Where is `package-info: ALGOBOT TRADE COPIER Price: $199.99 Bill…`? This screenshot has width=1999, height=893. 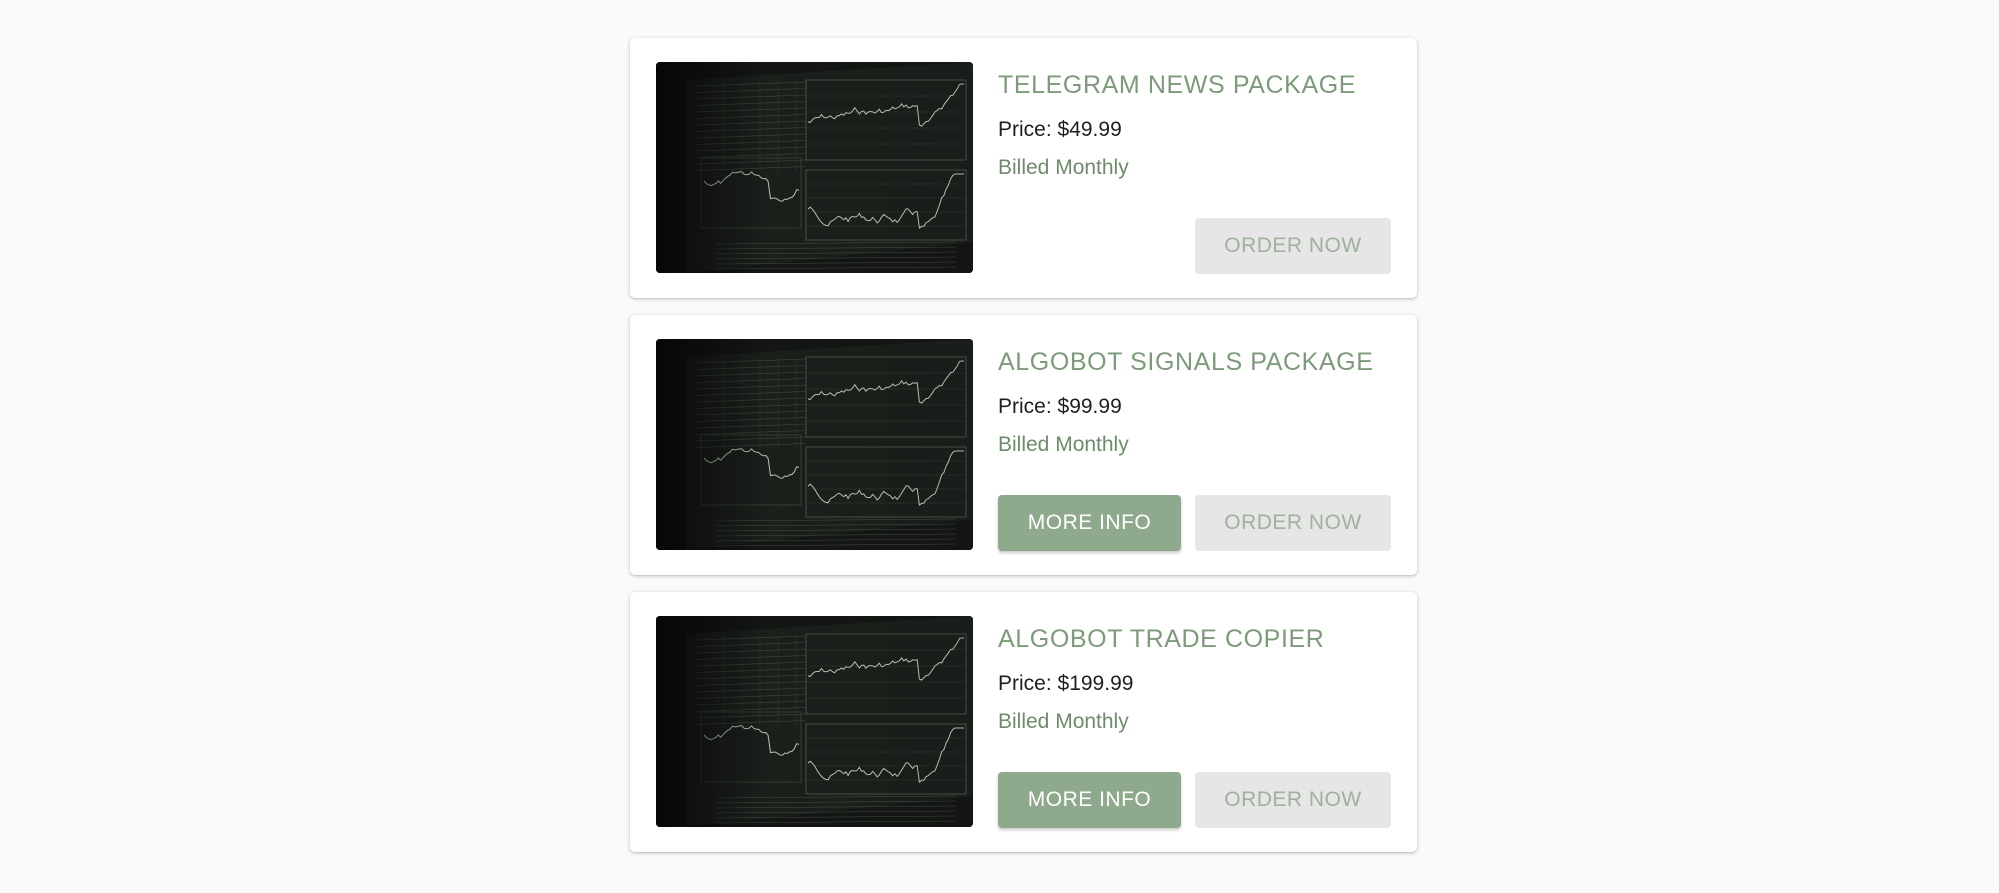
package-info: ALGOBOT TRADE COPIER Price: $199.99 Bill… is located at coordinates (1194, 722).